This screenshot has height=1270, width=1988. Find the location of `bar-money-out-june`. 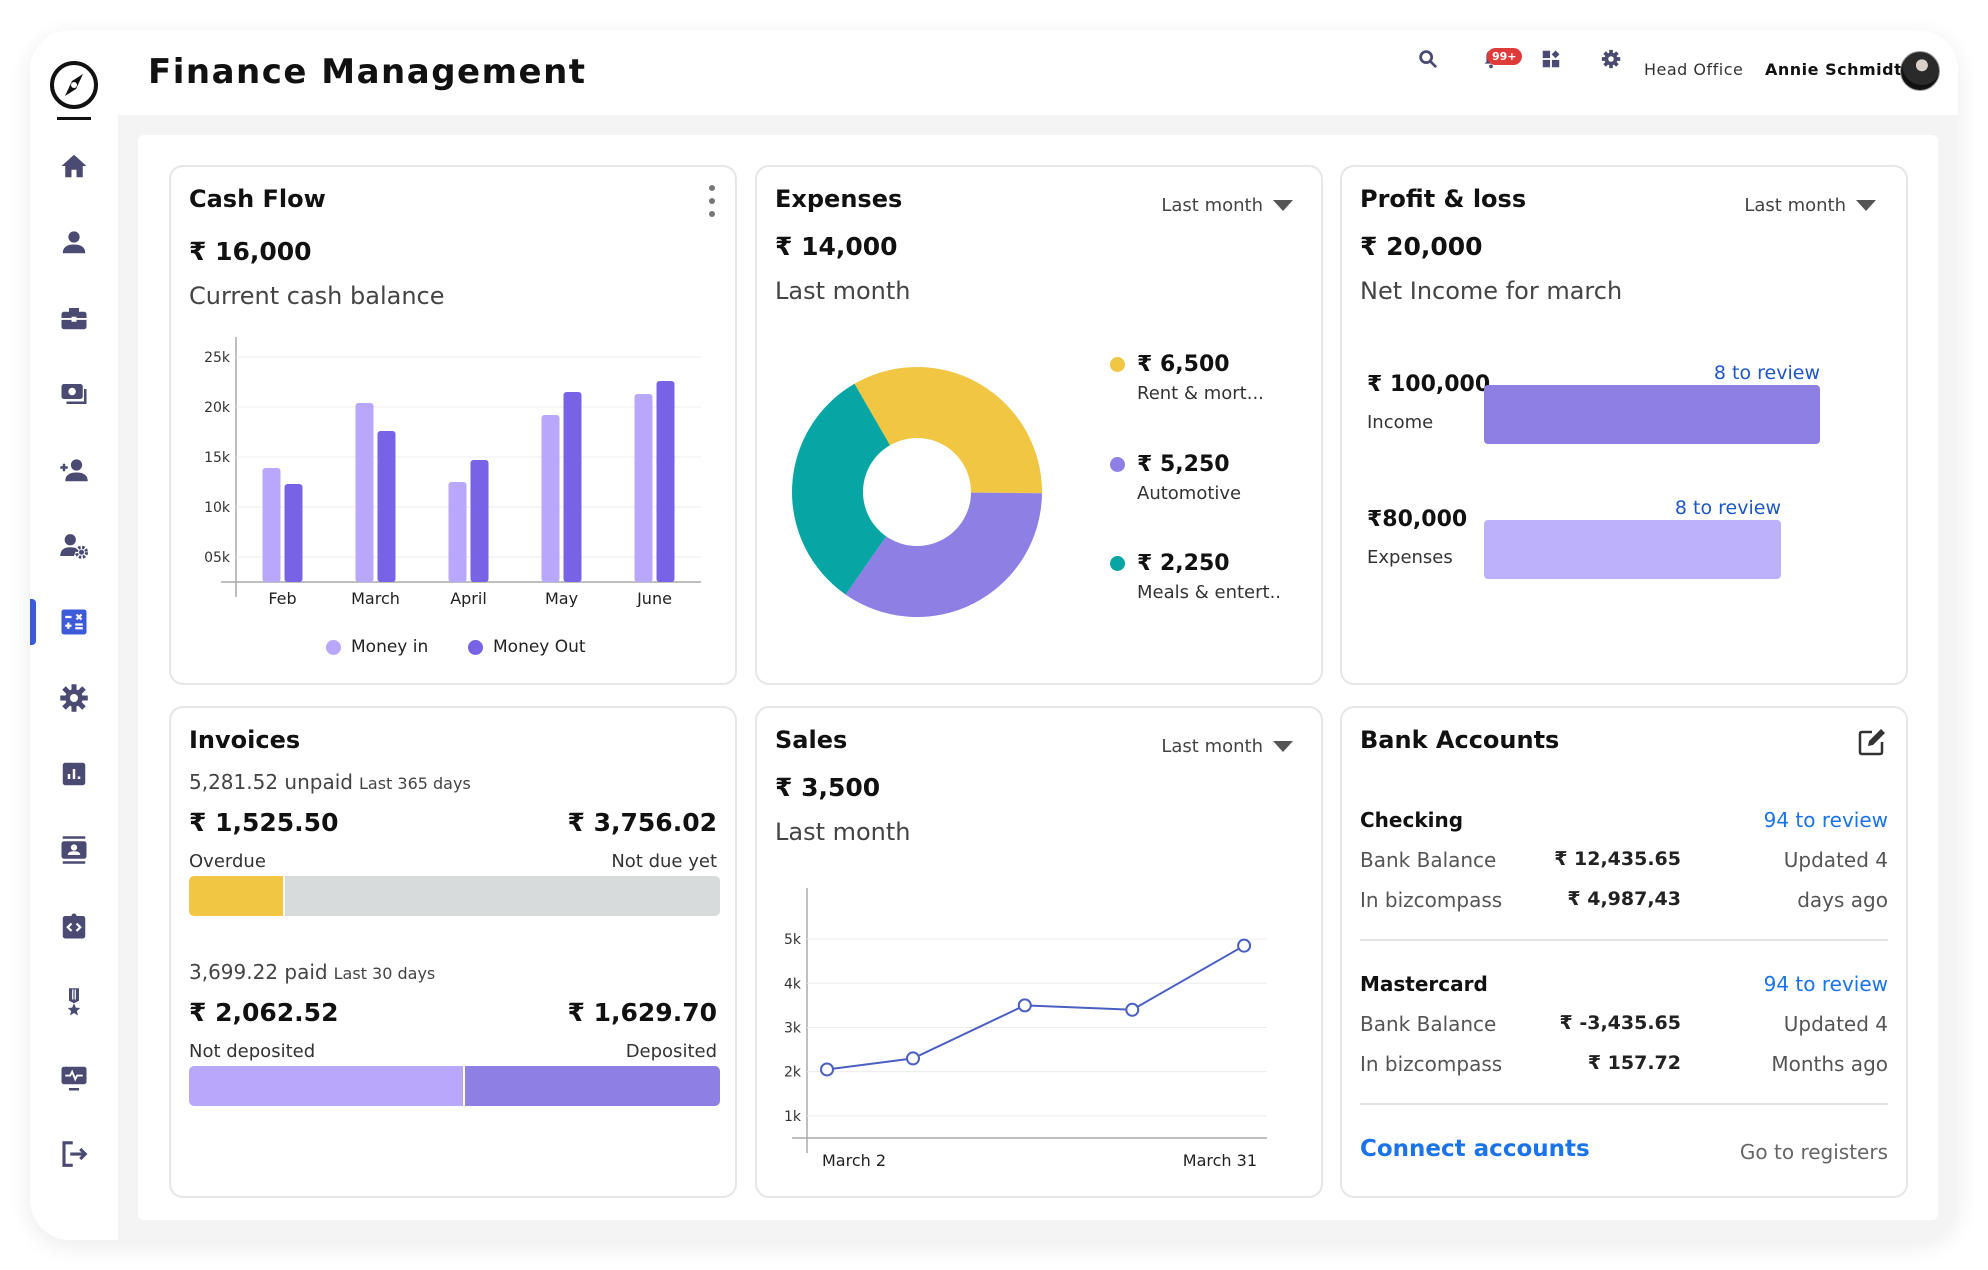

bar-money-out-june is located at coordinates (665, 481).